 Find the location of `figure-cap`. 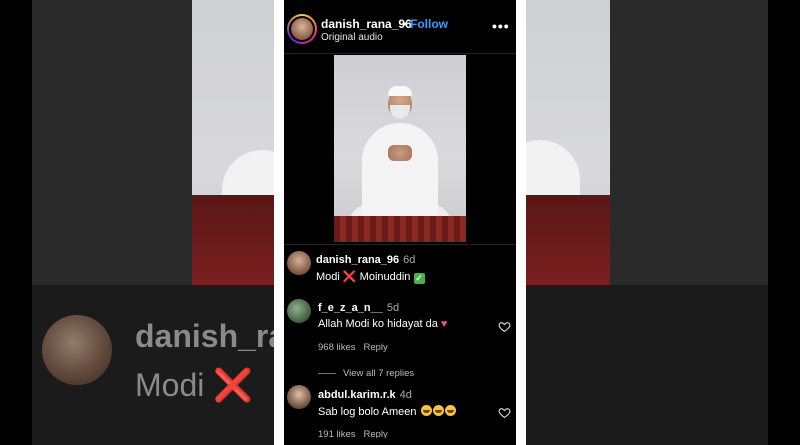

figure-cap is located at coordinates (400, 91).